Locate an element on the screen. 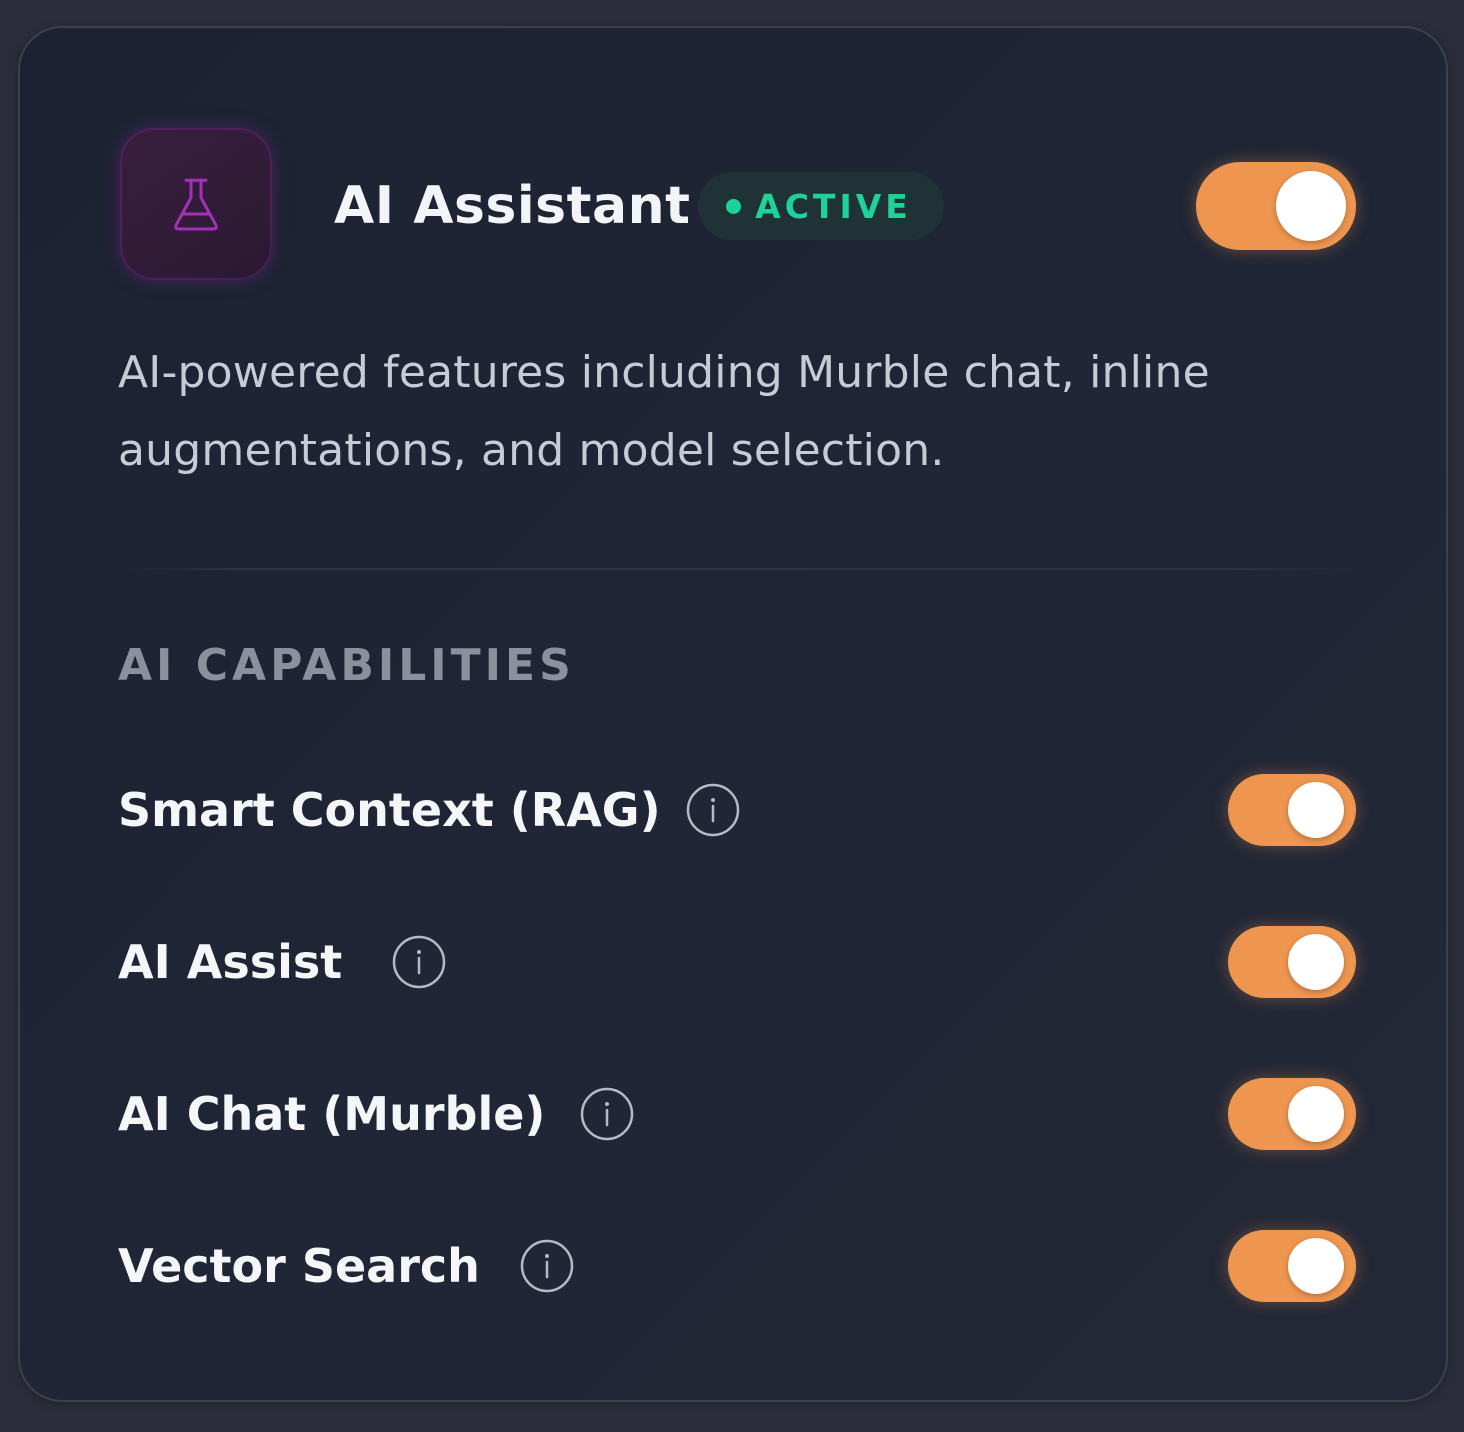 This screenshot has height=1432, width=1464. capability-label: AI Chat (Murble) is located at coordinates (332, 1114).